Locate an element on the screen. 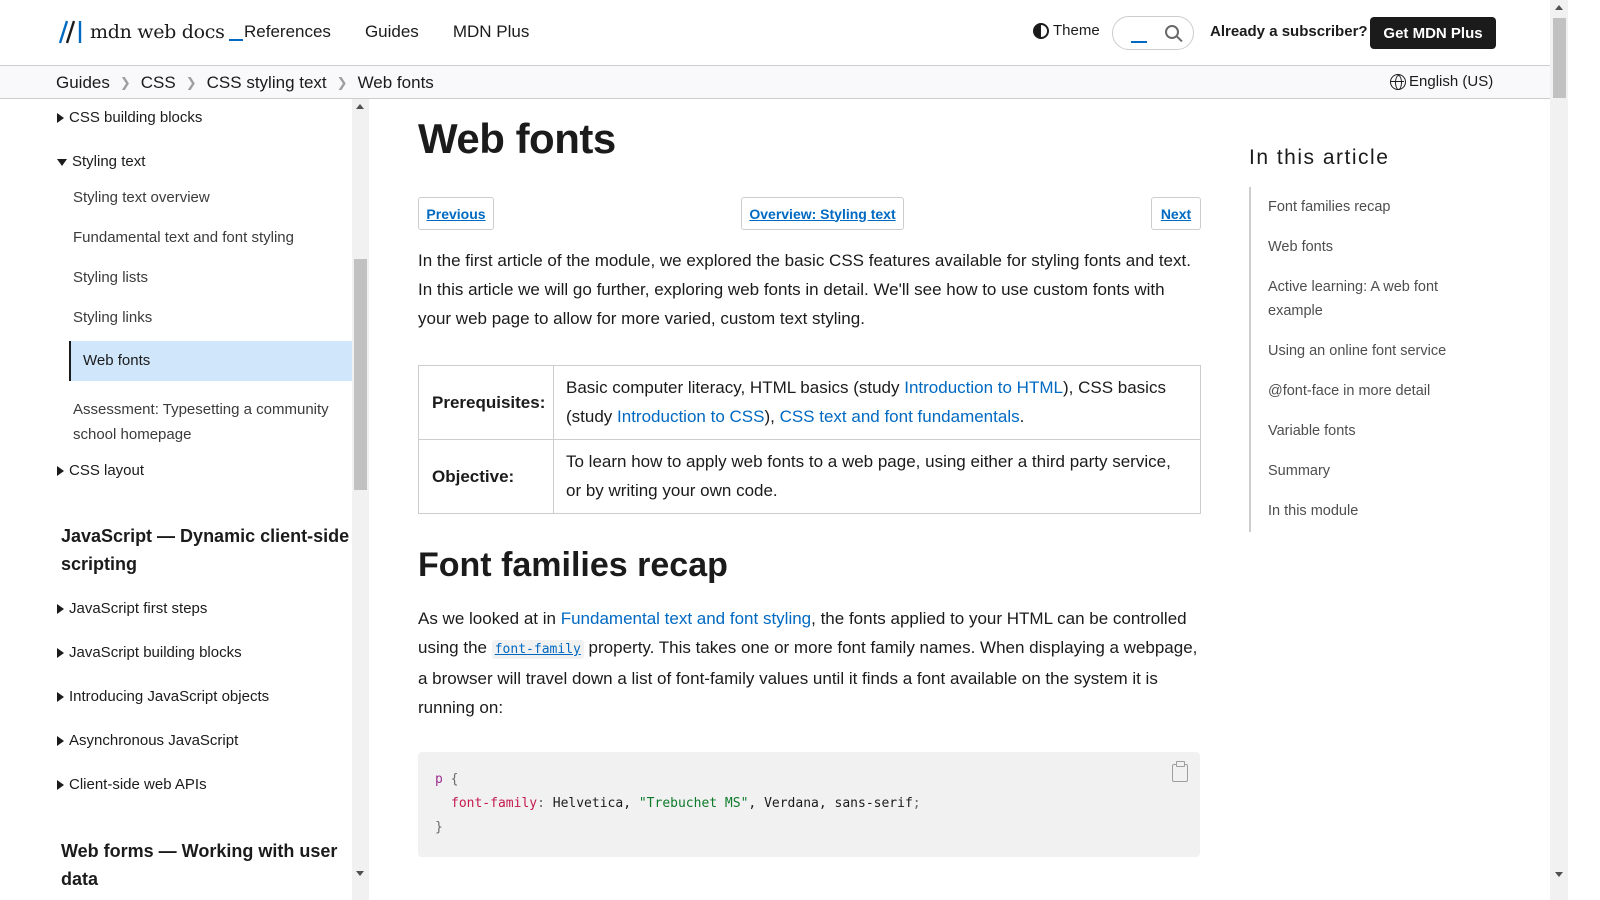 This screenshot has width=1600, height=900. theme-icon is located at coordinates (1041, 30).